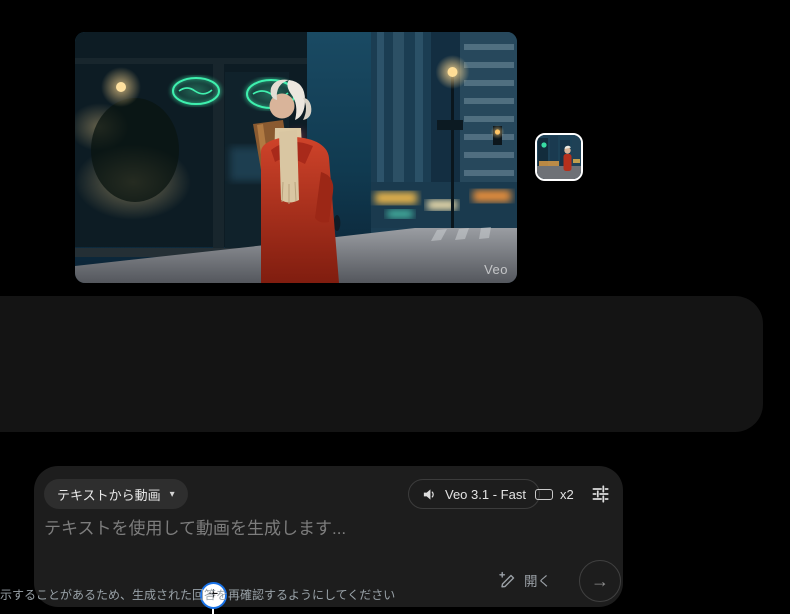 The width and height of the screenshot is (790, 614). What do you see at coordinates (327, 536) in the screenshot?
I see `prompt-input` at bounding box center [327, 536].